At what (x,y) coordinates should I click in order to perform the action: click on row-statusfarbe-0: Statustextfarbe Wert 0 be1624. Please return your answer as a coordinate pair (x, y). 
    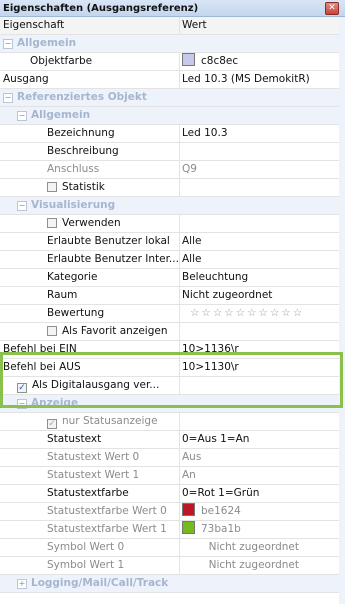
    Looking at the image, I should click on (172, 512).